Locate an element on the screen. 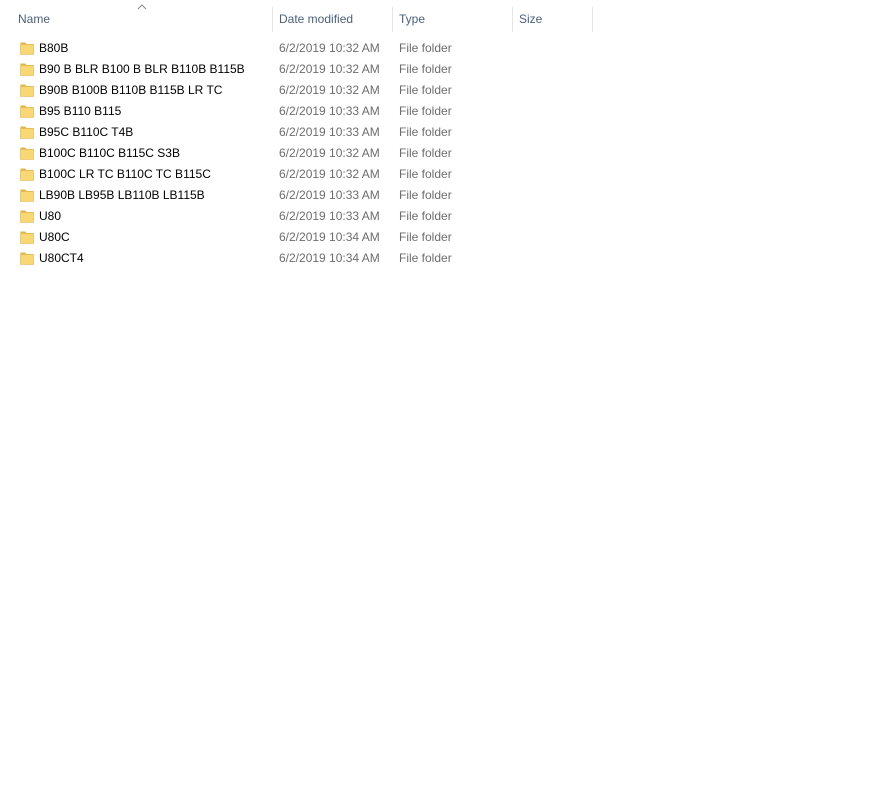 Image resolution: width=888 pixels, height=801 pixels. column-header-name: Name is located at coordinates (142, 19).